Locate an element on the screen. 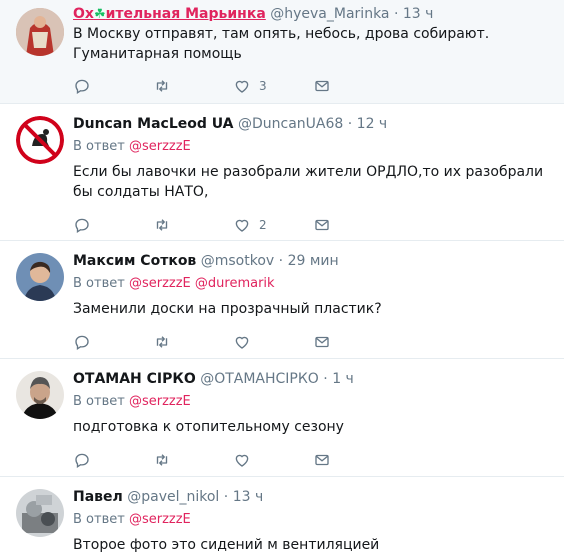 The image size is (564, 559). author-handle: @ОТАМАНСІРКО is located at coordinates (259, 379).